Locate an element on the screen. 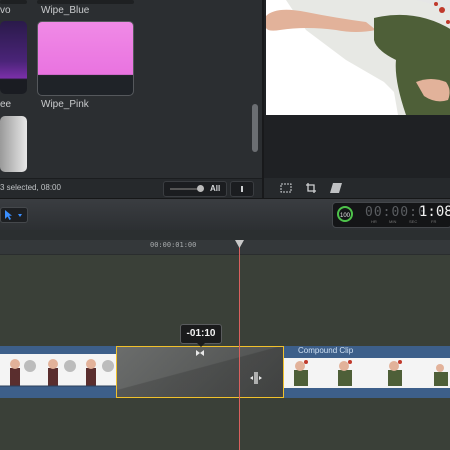 Image resolution: width=450 pixels, height=450 pixels. compound-clip-label: Compound Clip is located at coordinates (326, 350).